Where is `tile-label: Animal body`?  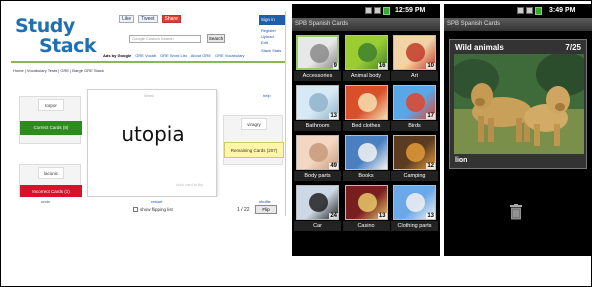 tile-label: Animal body is located at coordinates (366, 76).